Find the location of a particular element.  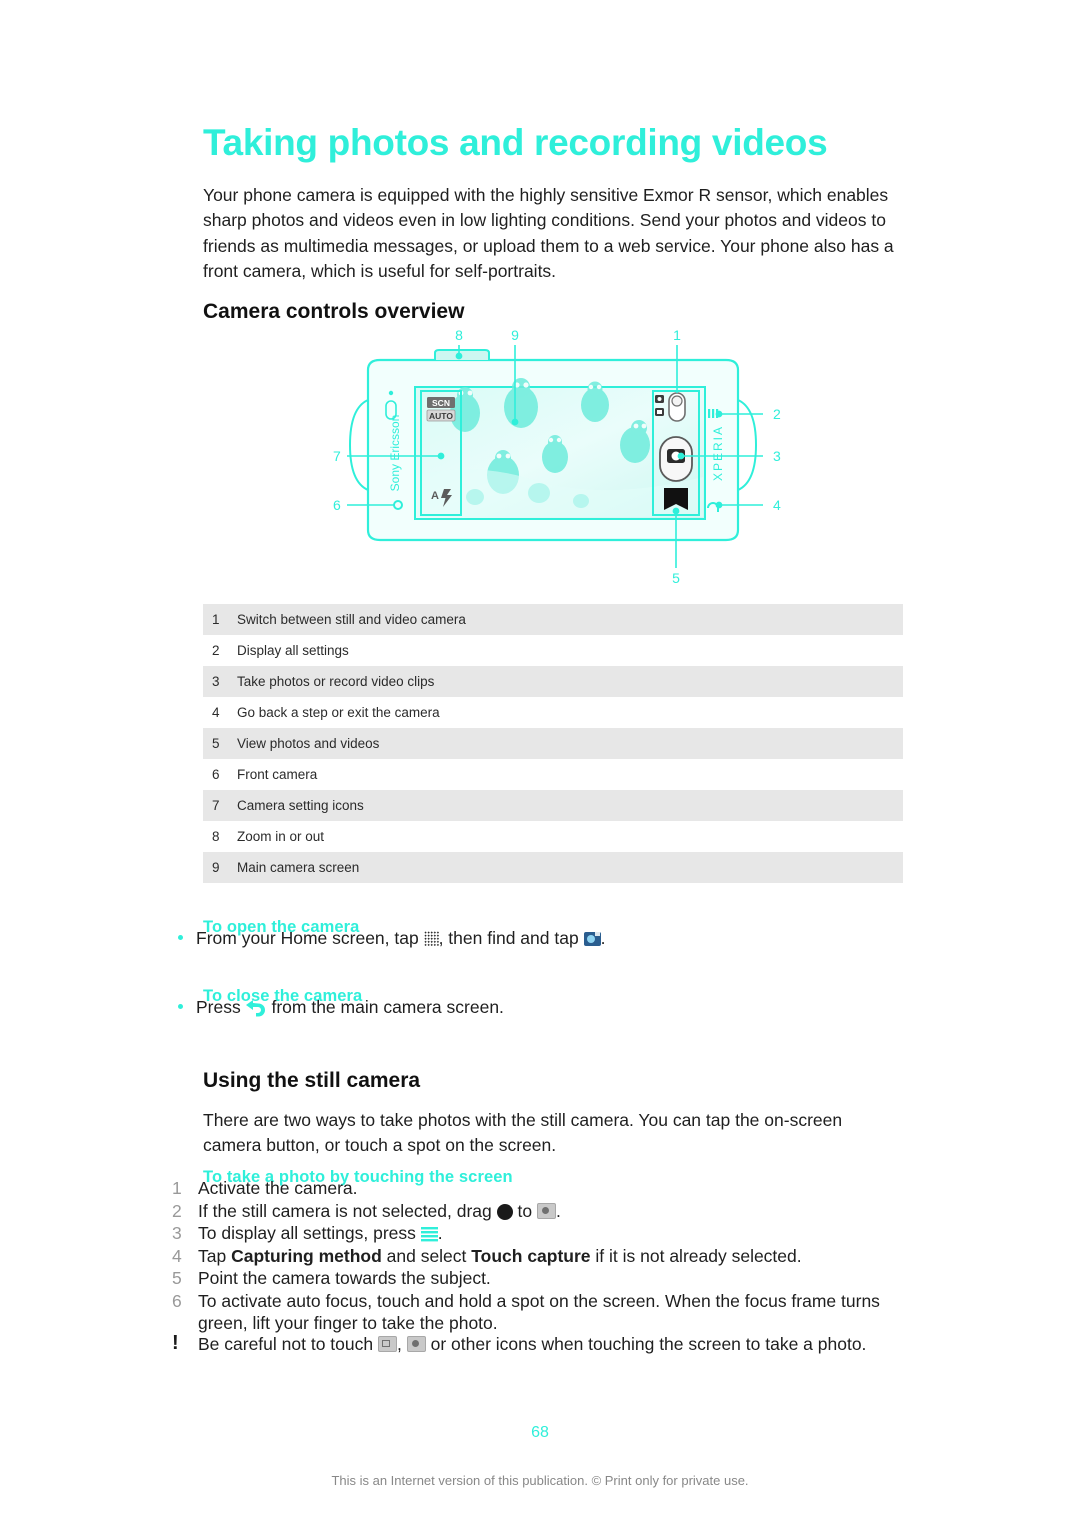

step3-post: . is located at coordinates (440, 1233).